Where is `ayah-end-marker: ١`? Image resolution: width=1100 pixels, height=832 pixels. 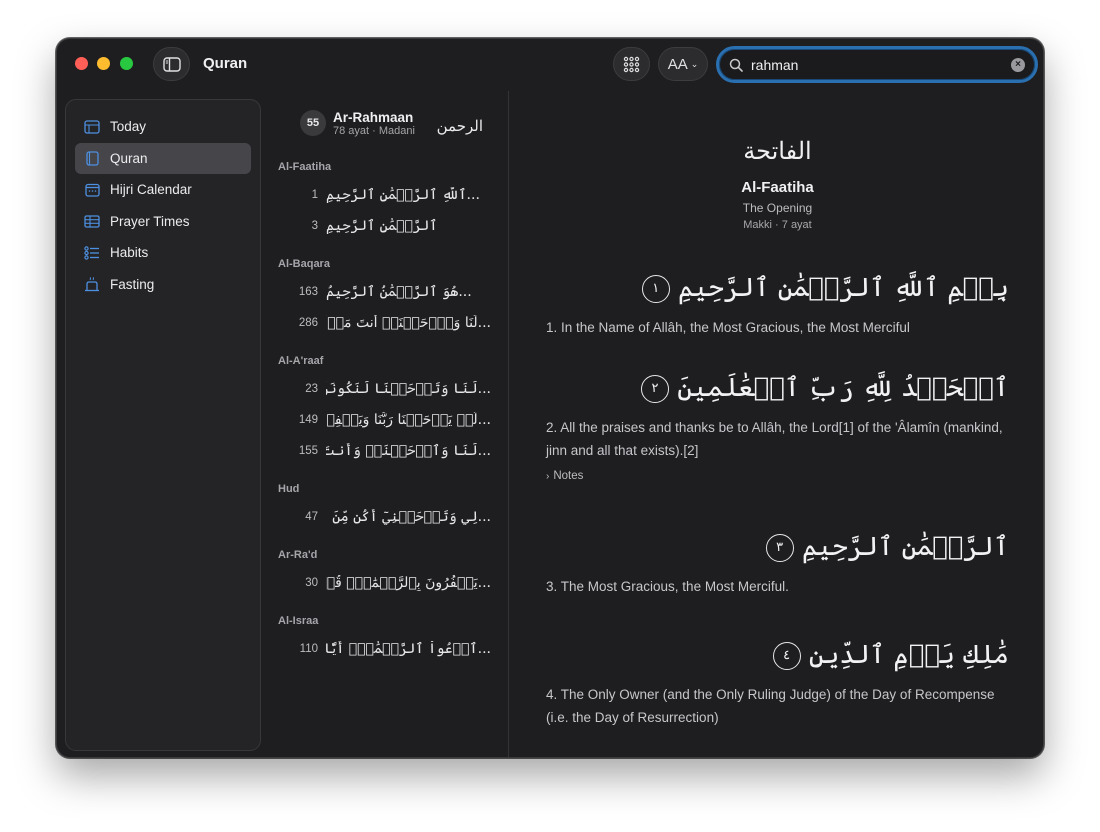 ayah-end-marker: ١ is located at coordinates (655, 289).